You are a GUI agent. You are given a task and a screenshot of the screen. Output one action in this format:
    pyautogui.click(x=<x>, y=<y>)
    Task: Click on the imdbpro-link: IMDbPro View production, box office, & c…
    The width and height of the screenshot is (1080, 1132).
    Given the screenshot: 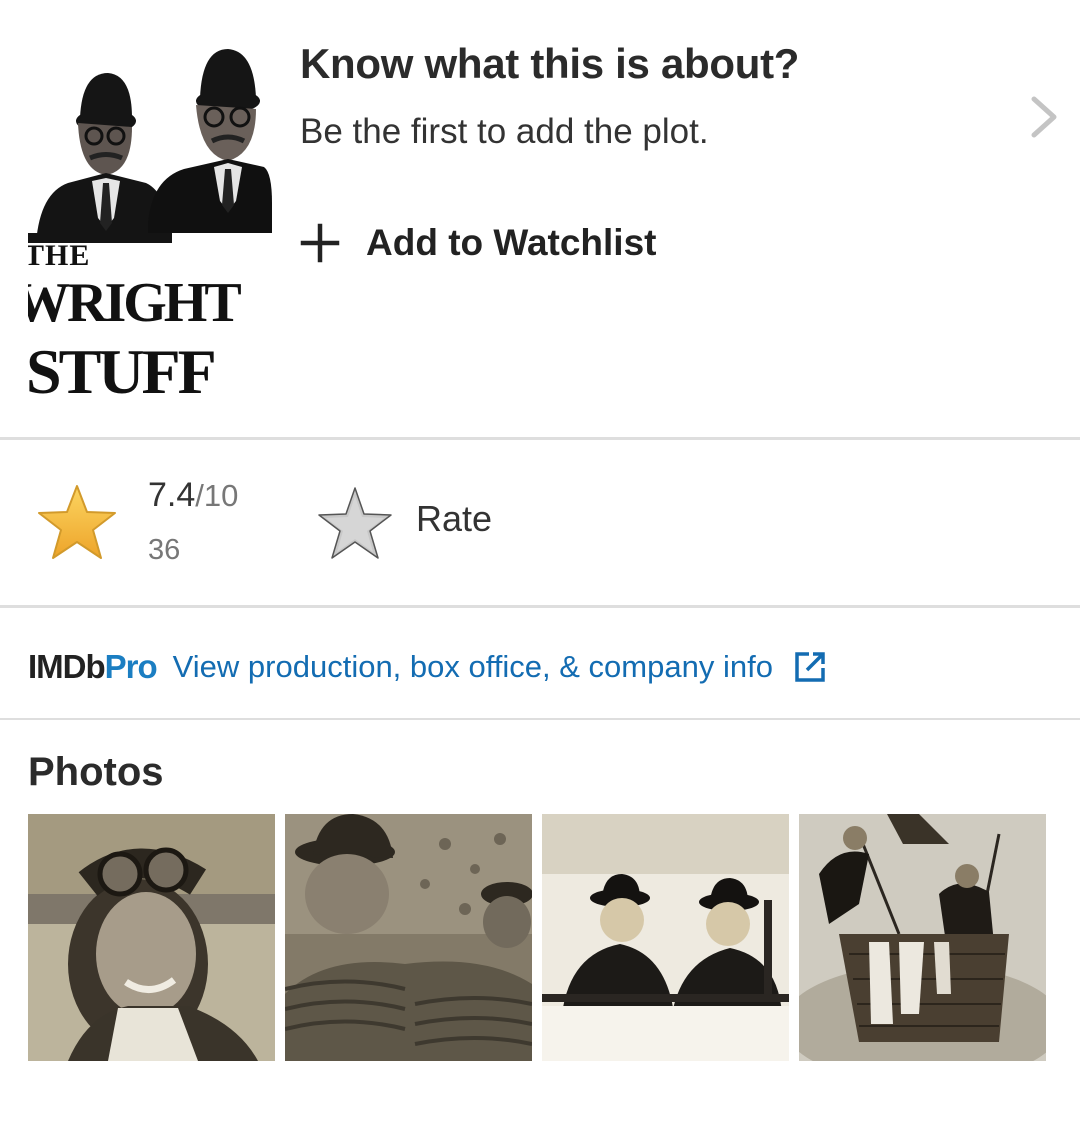 What is the action you would take?
    pyautogui.click(x=427, y=667)
    